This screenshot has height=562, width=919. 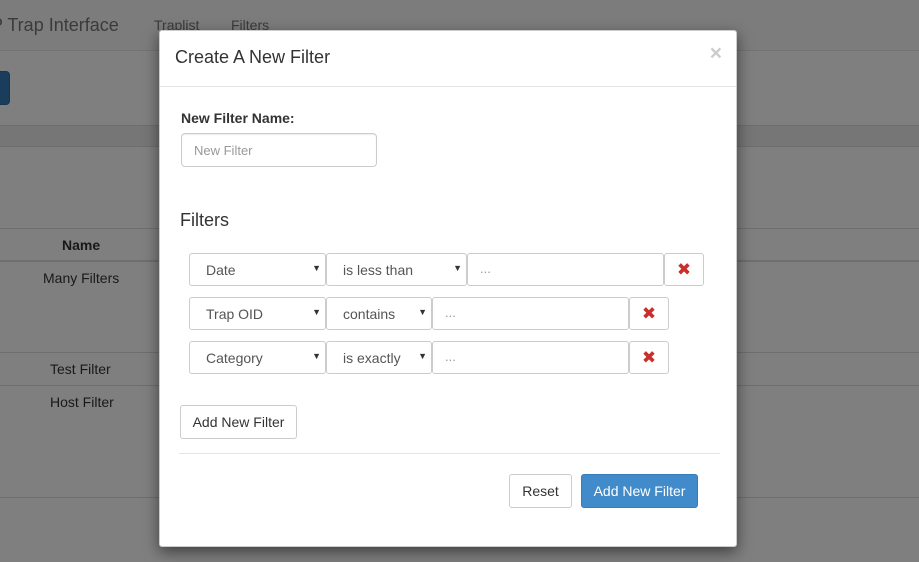 What do you see at coordinates (204, 220) in the screenshot?
I see `filters-heading: Filters` at bounding box center [204, 220].